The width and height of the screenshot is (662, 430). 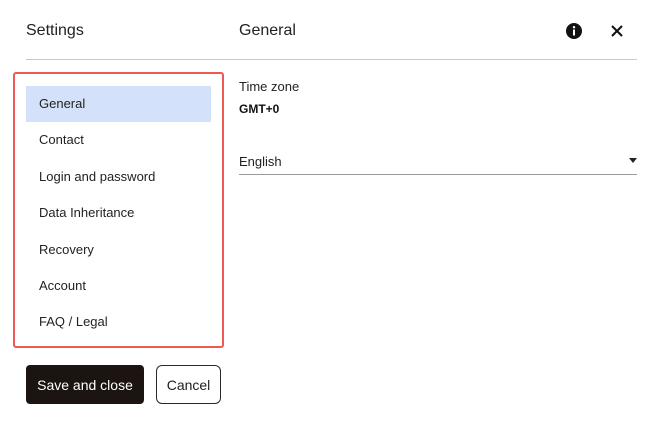 I want to click on sidebar-item-data-inheritance: Data Inheritance, so click(x=118, y=213).